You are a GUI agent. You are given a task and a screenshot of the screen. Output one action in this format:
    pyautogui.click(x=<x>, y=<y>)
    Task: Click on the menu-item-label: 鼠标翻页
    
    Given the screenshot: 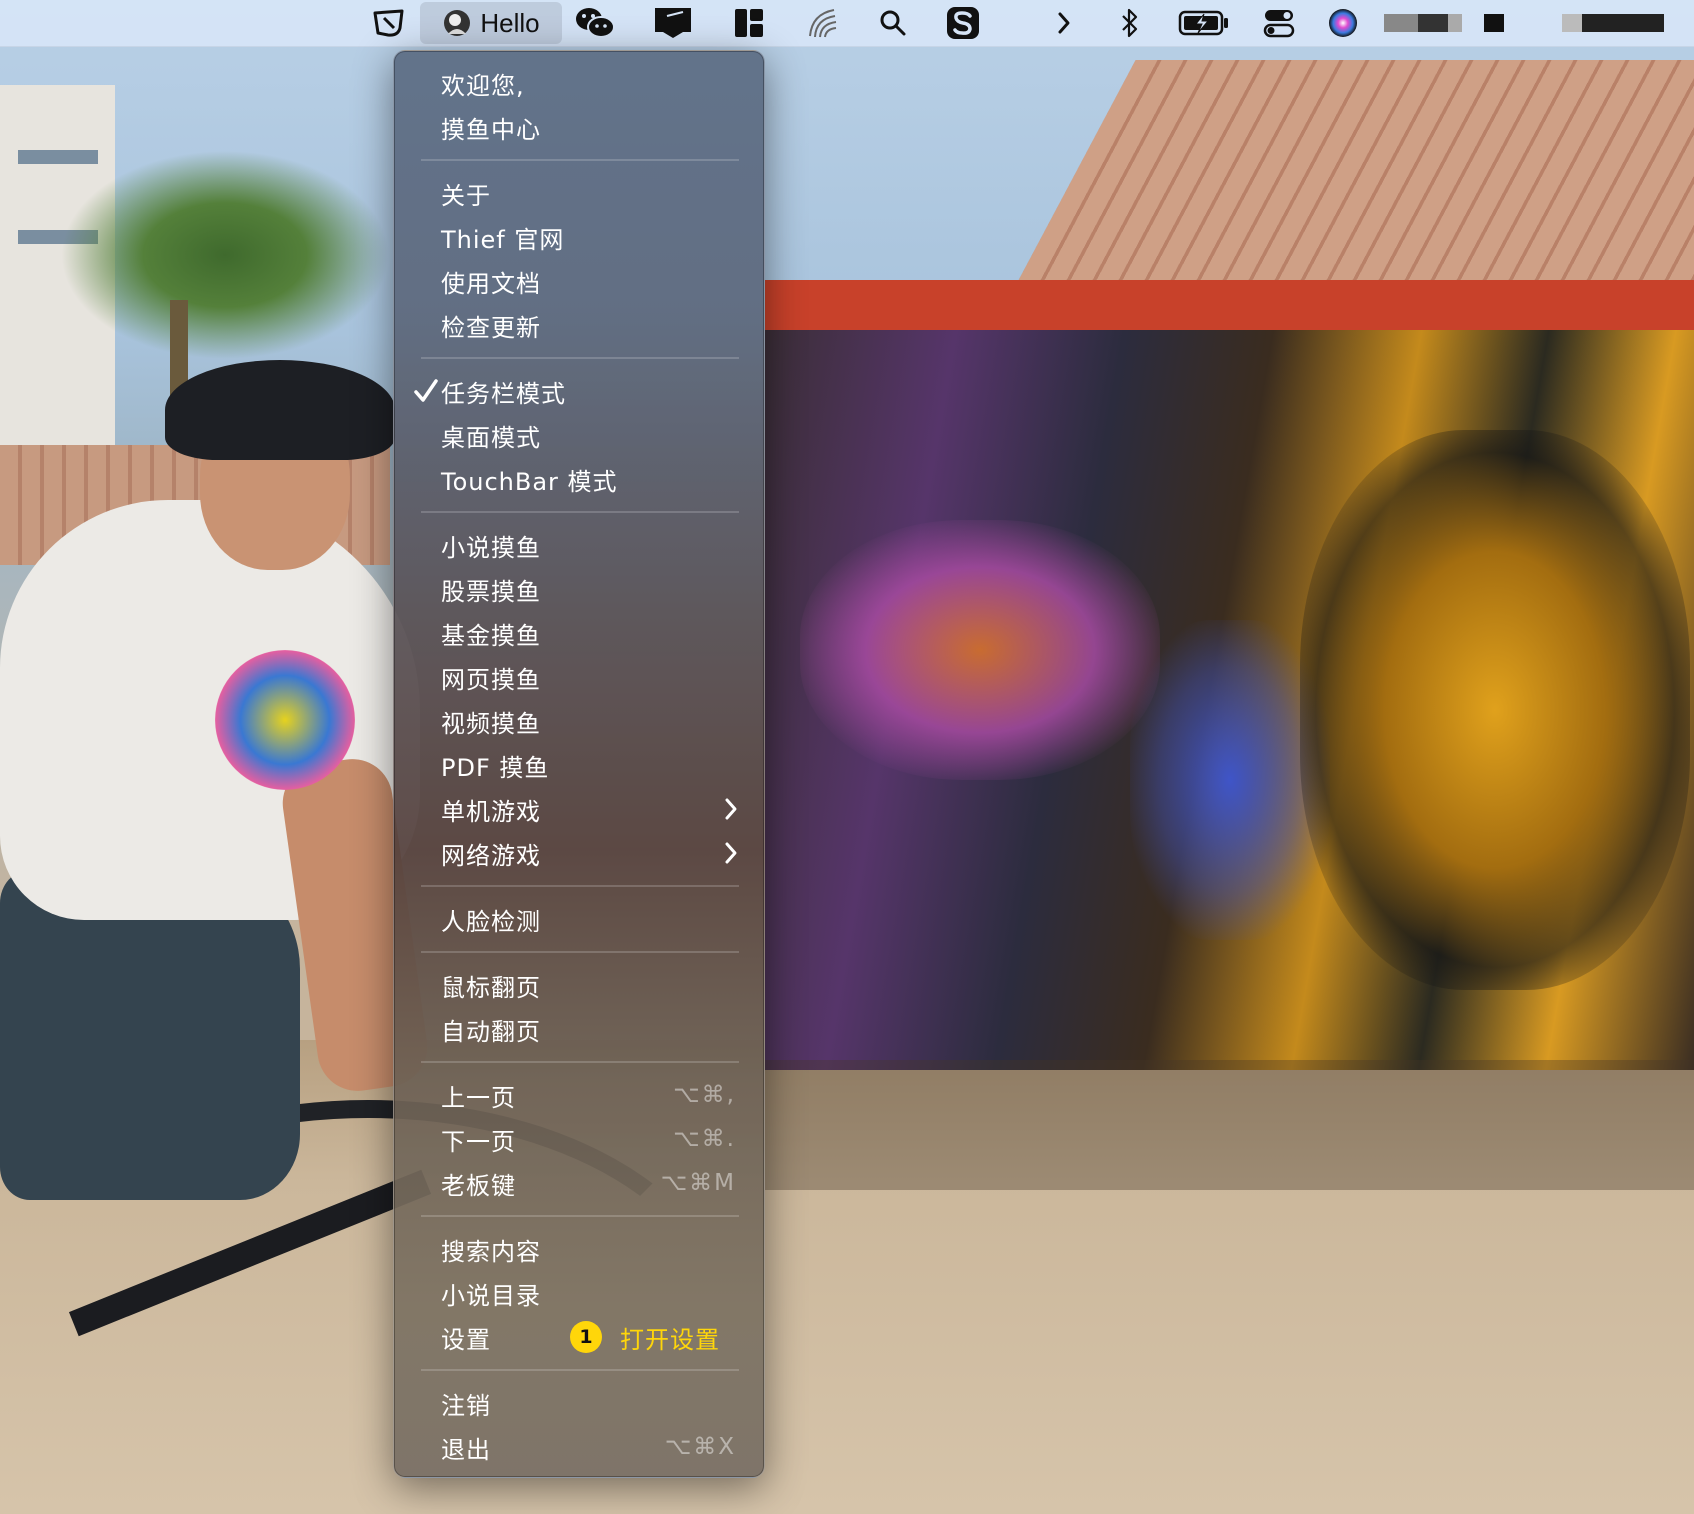 What is the action you would take?
    pyautogui.click(x=491, y=987)
    